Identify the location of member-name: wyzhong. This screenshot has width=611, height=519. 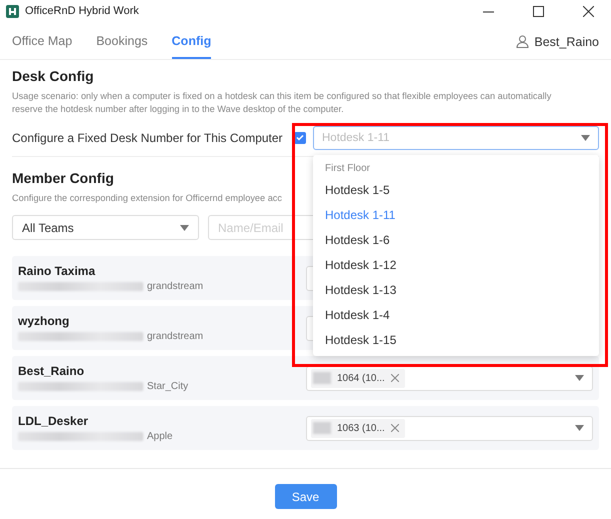
(44, 321).